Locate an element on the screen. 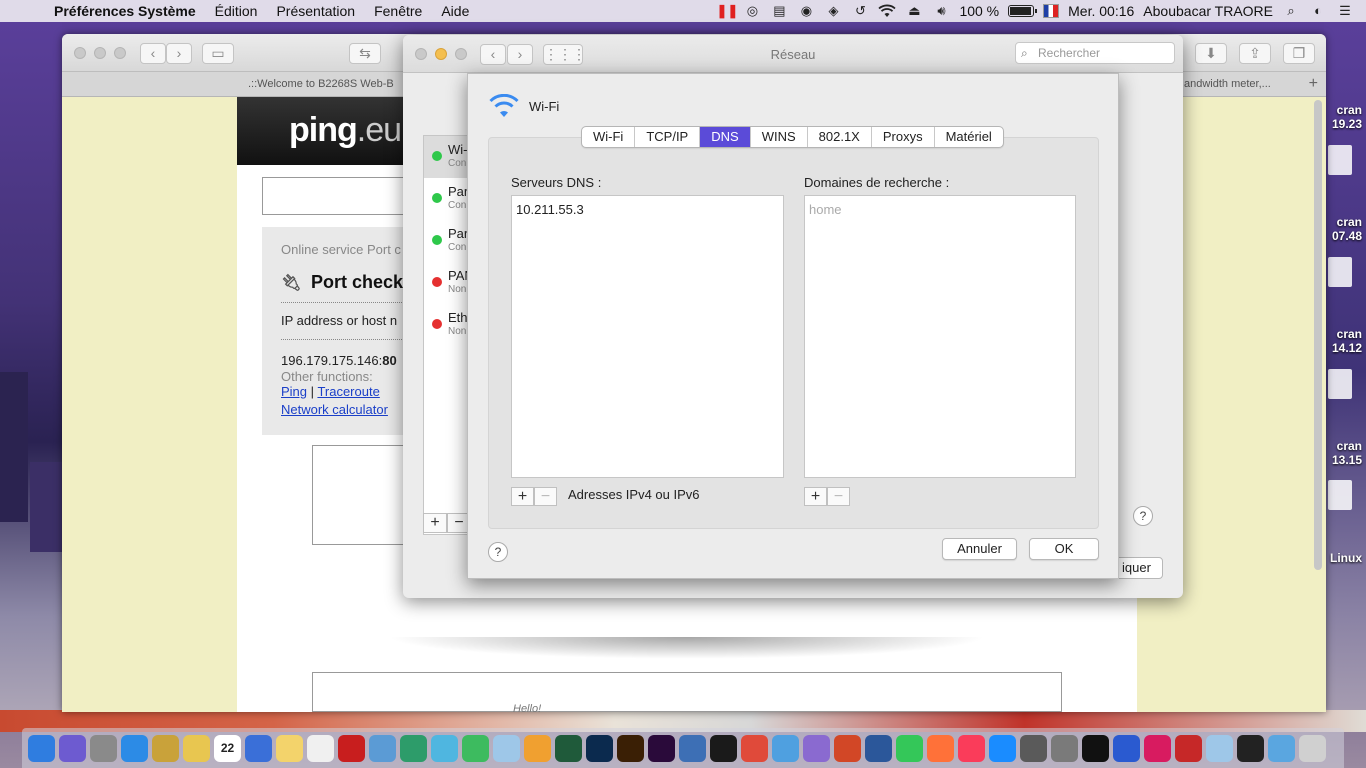 The image size is (1366, 768). site-logo: ping.eu is located at coordinates (345, 130).